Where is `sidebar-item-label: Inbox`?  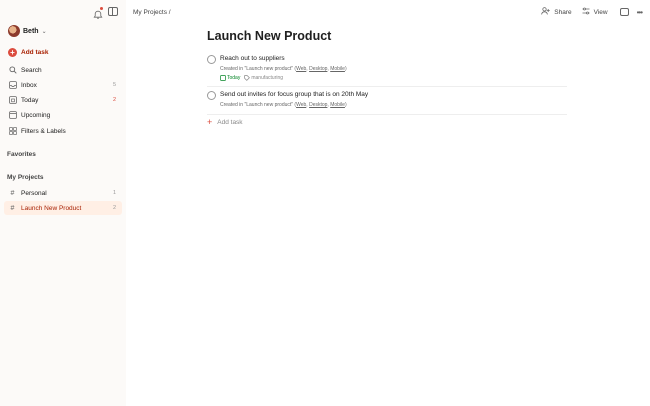
sidebar-item-label: Inbox is located at coordinates (29, 85).